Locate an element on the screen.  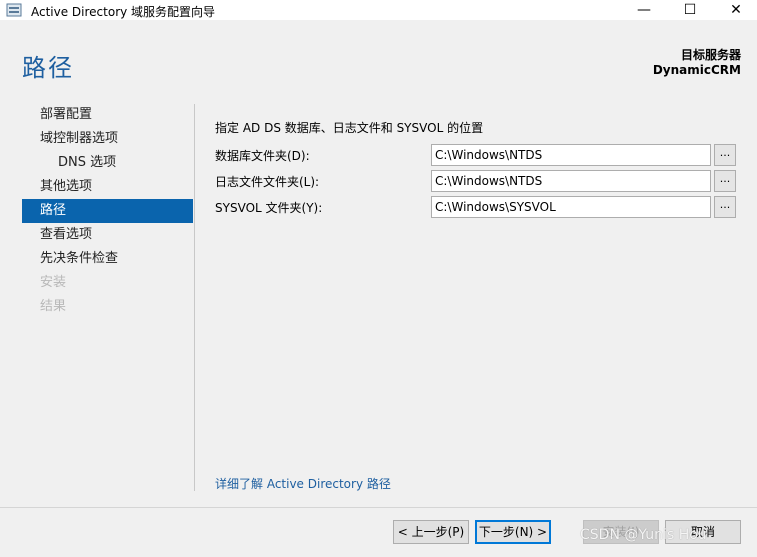
sysvol-folder-label: SYSVOL 文件夹(Y): is located at coordinates (269, 208).